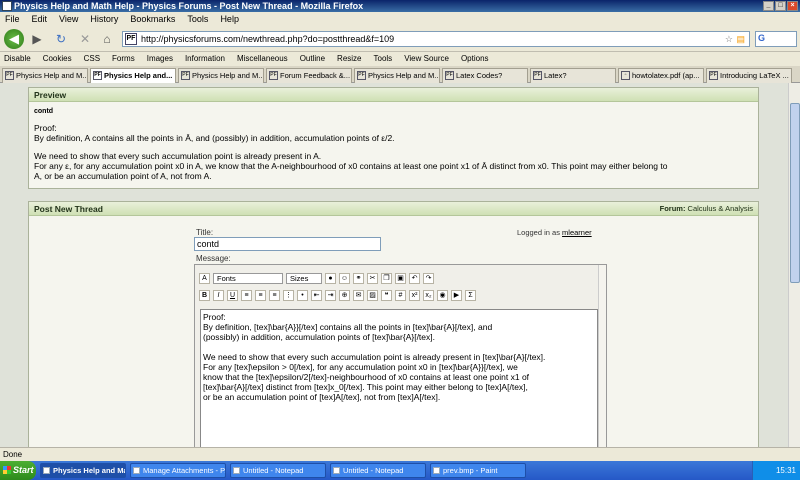  Describe the element at coordinates (232, 295) in the screenshot. I see `underline-icon: U` at that location.